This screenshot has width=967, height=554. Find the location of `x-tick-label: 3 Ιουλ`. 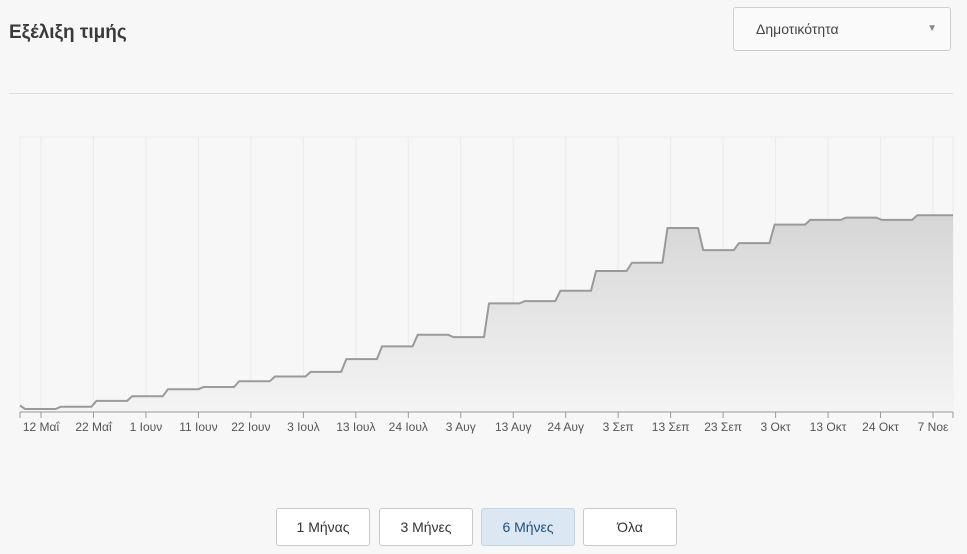

x-tick-label: 3 Ιουλ is located at coordinates (303, 427).